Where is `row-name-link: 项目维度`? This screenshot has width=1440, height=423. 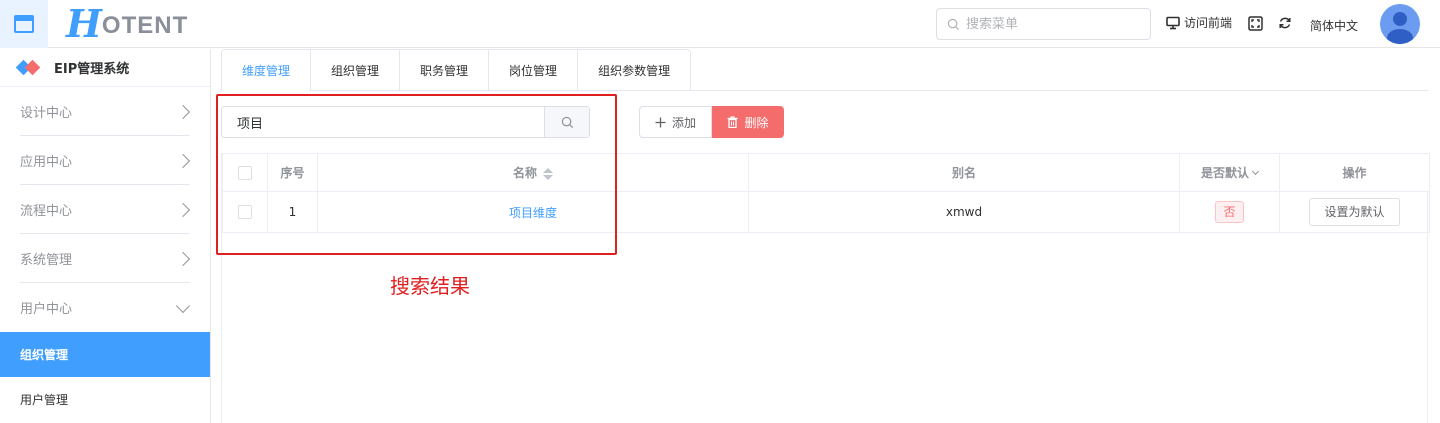 row-name-link: 项目维度 is located at coordinates (533, 213).